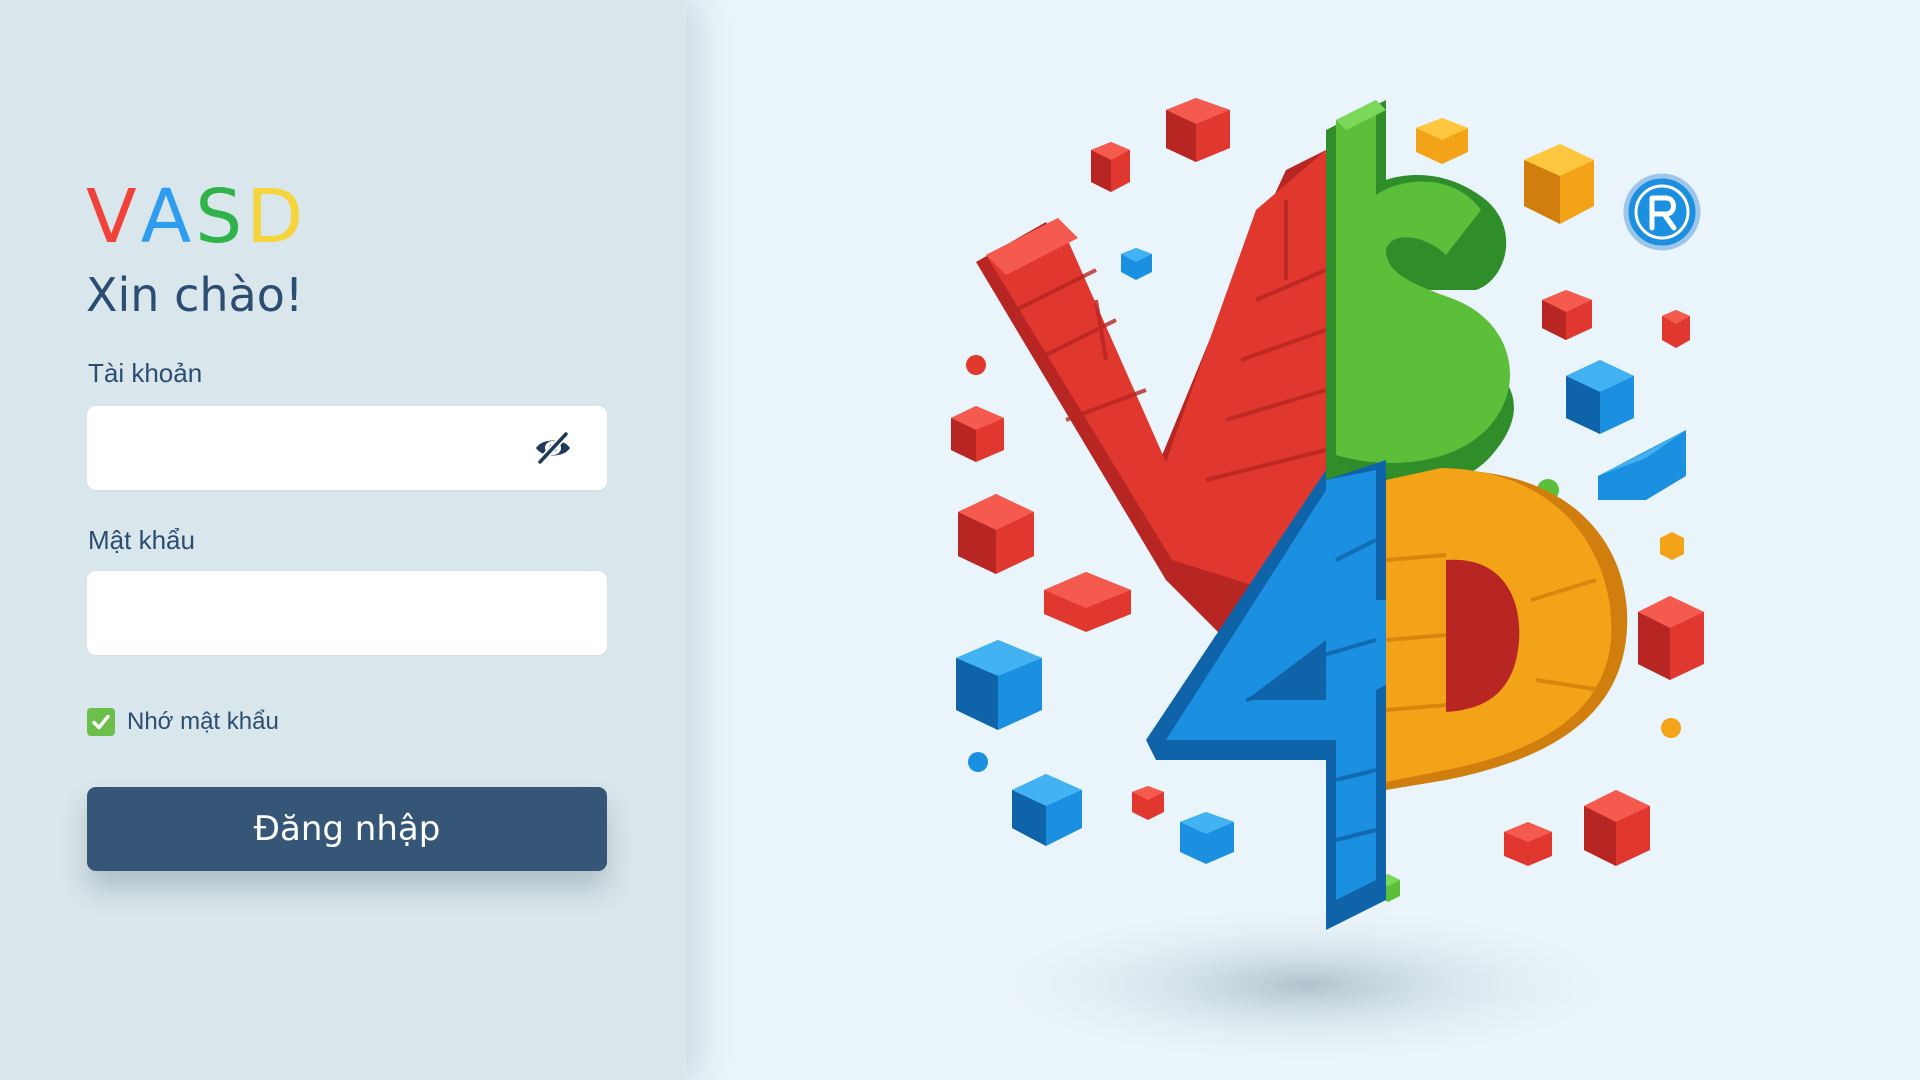 The width and height of the screenshot is (1920, 1080). I want to click on username-field-wrapper, so click(347, 448).